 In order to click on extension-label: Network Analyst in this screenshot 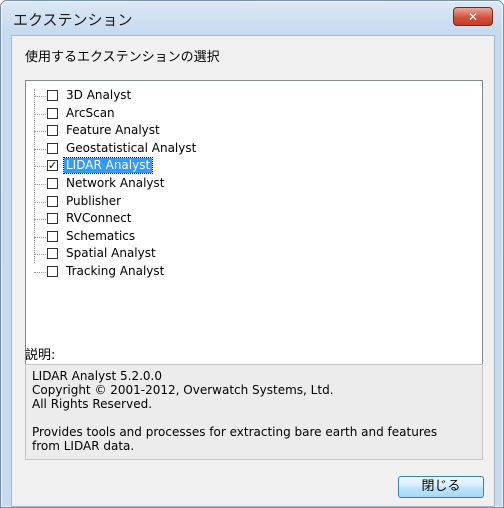, I will do `click(115, 183)`.